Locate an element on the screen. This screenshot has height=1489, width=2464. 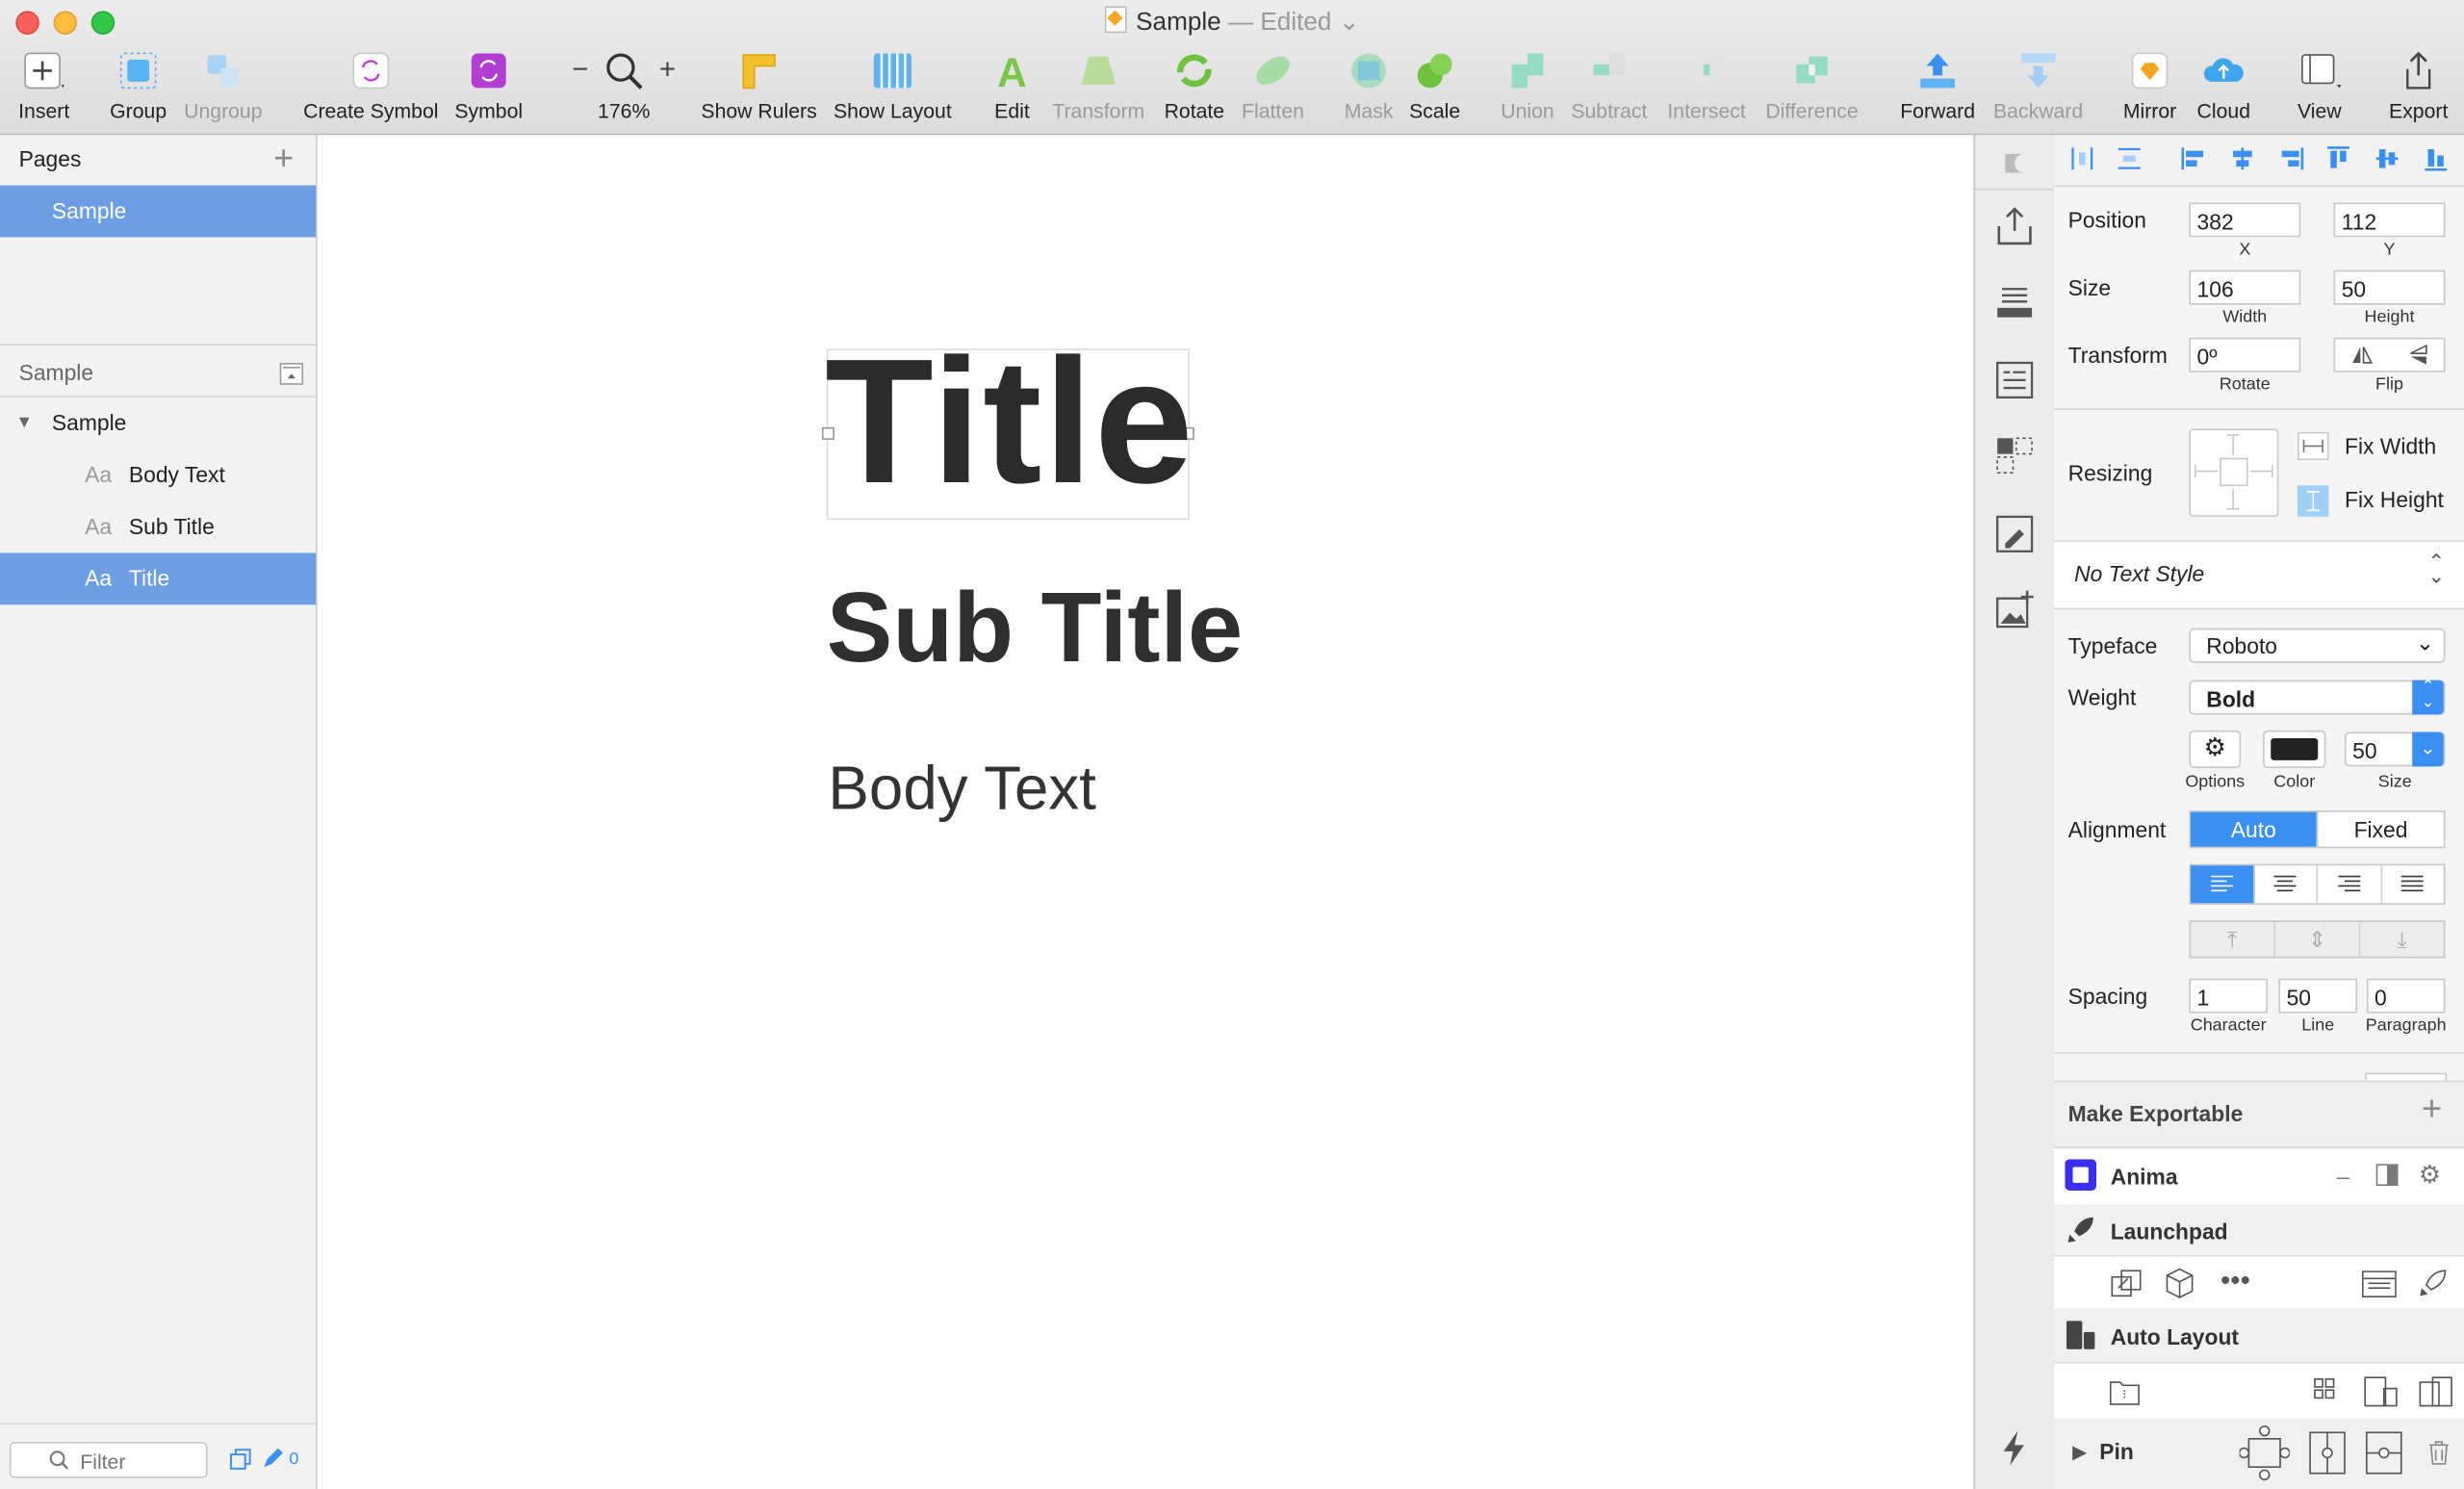
symbols-filter-icon is located at coordinates (241, 1460).